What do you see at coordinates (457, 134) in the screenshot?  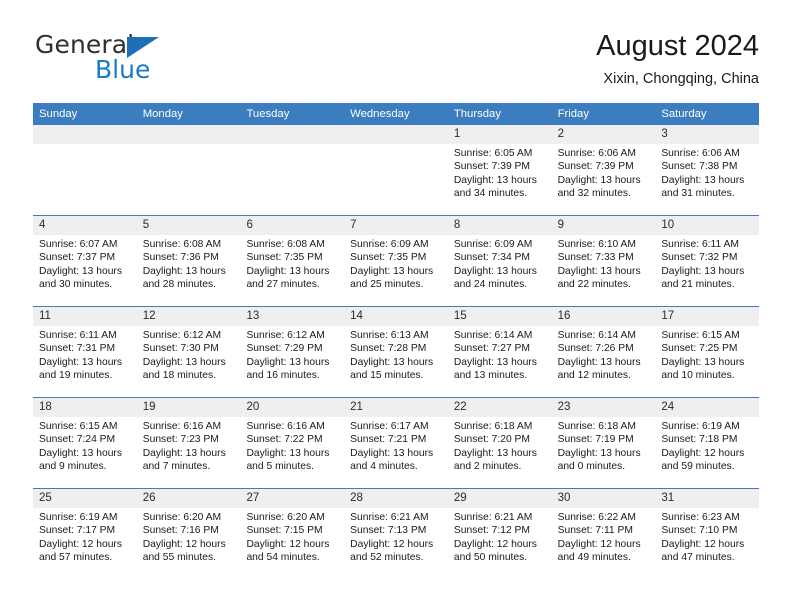 I see `day-number: 1` at bounding box center [457, 134].